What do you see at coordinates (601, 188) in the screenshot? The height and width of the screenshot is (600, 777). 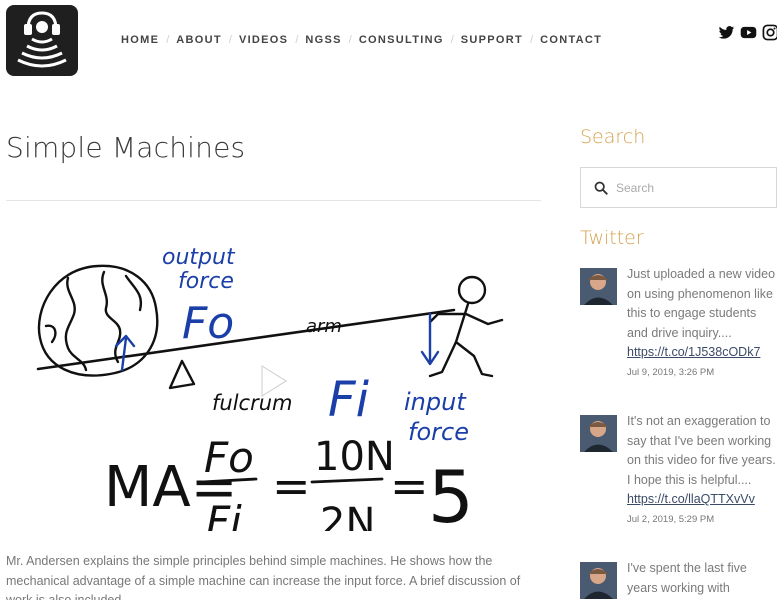 I see `search-icon` at bounding box center [601, 188].